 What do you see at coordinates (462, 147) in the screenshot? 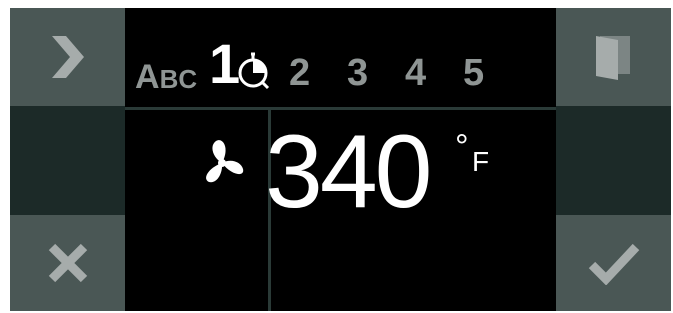
I see `degree-symbol: °` at bounding box center [462, 147].